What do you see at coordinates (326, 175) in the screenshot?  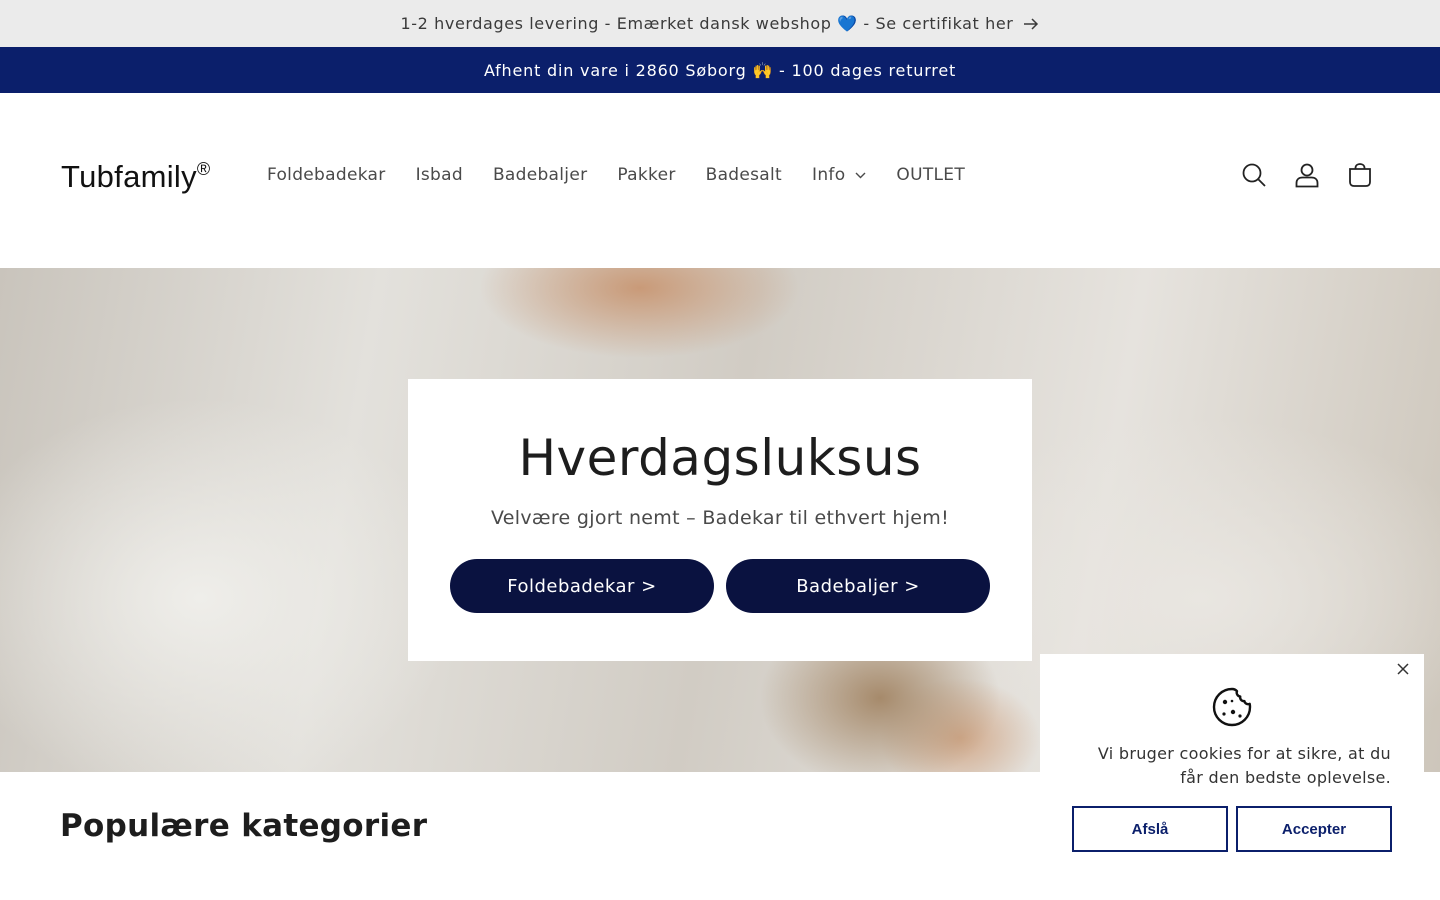 I see `nav-item-foldebadekar: Foldebadekar` at bounding box center [326, 175].